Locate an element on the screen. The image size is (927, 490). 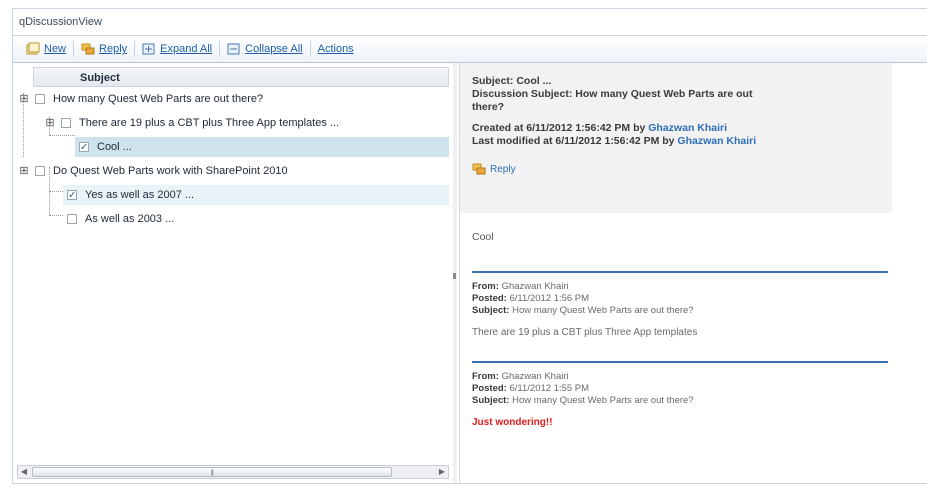
collapse-all-button: Collapse All is located at coordinates (264, 49).